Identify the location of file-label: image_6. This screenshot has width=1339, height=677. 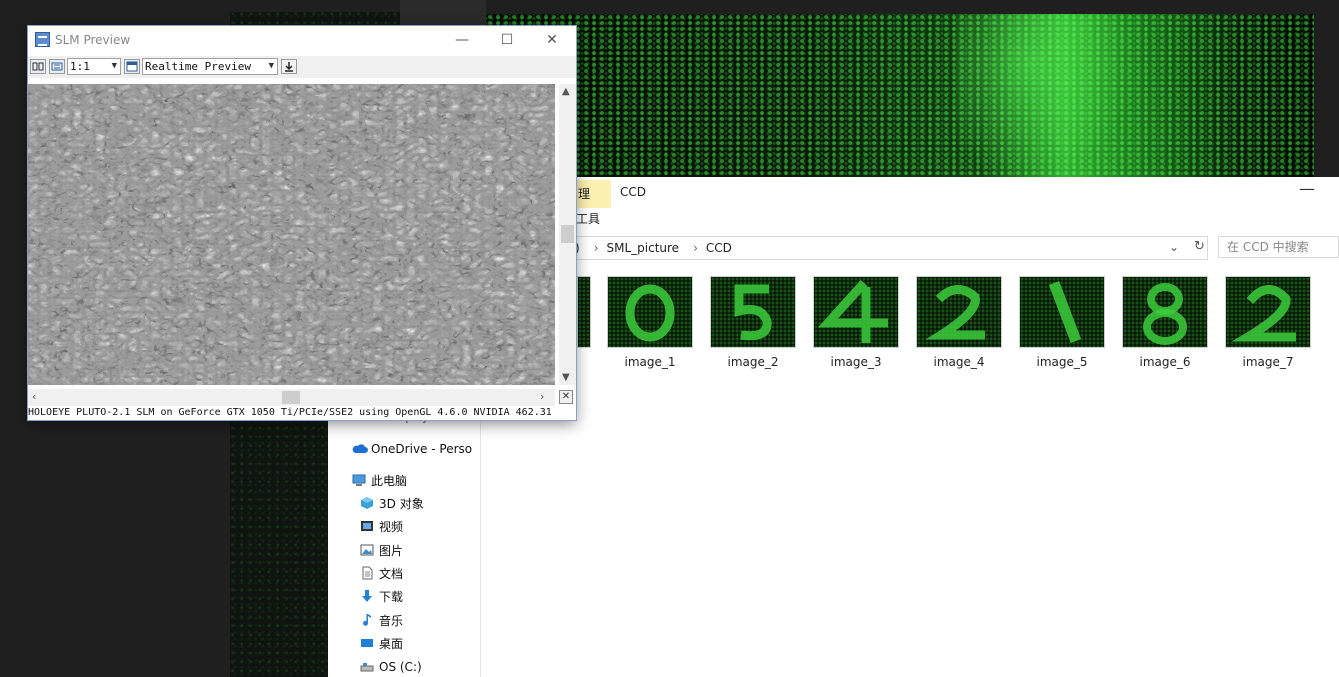
(1165, 362).